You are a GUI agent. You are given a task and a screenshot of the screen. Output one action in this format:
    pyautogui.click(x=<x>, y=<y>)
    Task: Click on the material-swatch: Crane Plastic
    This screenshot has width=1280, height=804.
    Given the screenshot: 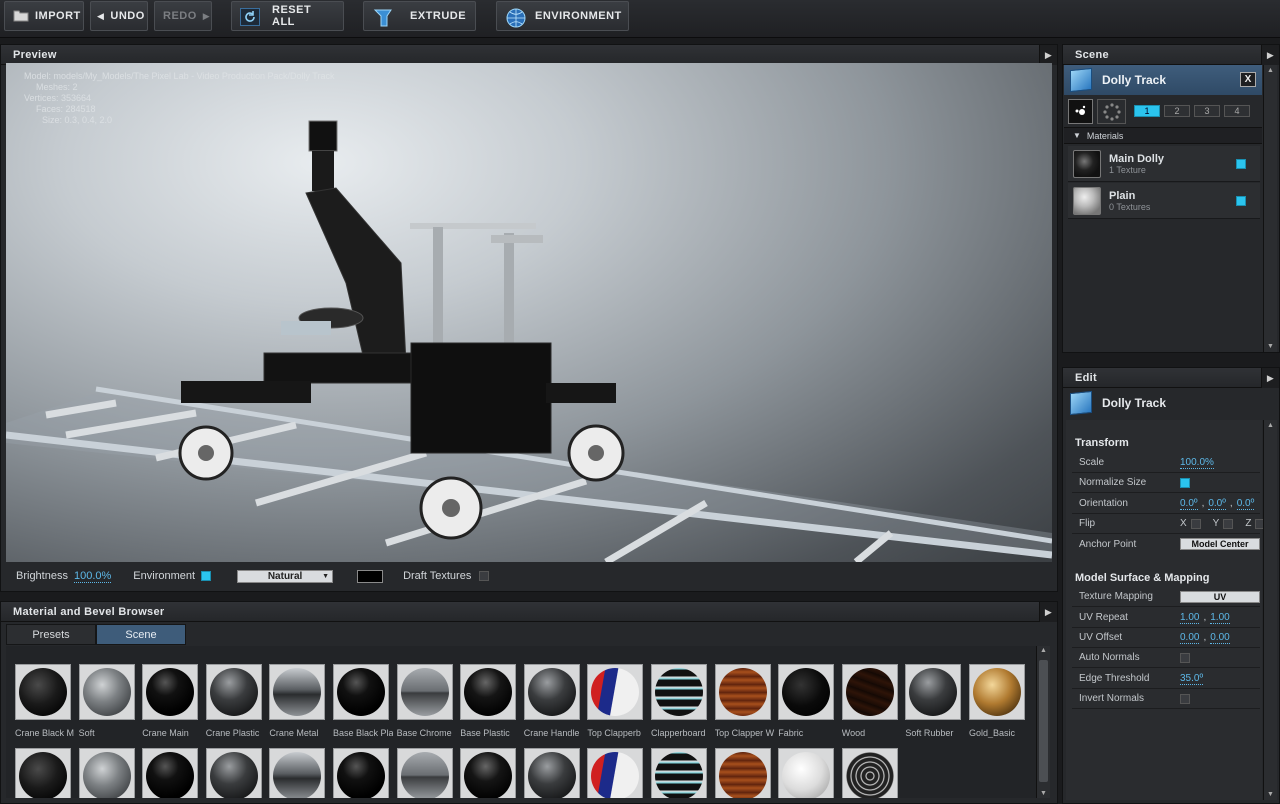 What is the action you would take?
    pyautogui.click(x=237, y=705)
    